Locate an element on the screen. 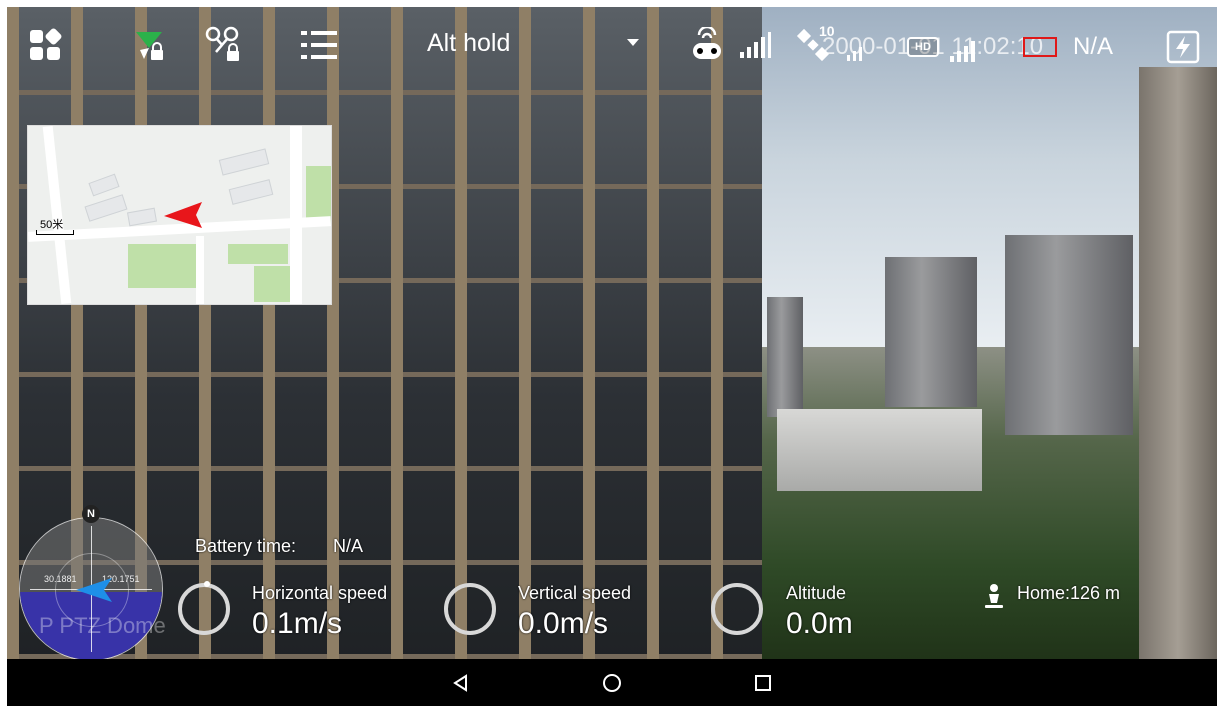  drone-position-arrow-icon is located at coordinates (183, 215).